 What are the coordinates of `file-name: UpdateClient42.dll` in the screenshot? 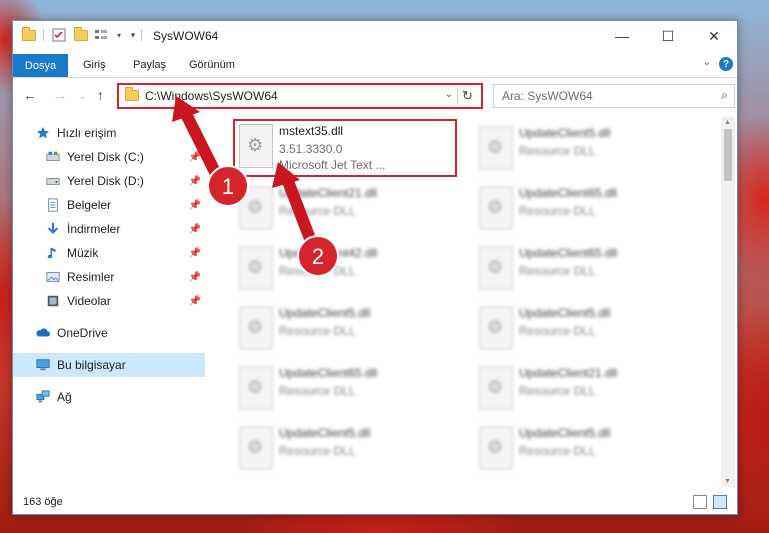 It's located at (328, 253).